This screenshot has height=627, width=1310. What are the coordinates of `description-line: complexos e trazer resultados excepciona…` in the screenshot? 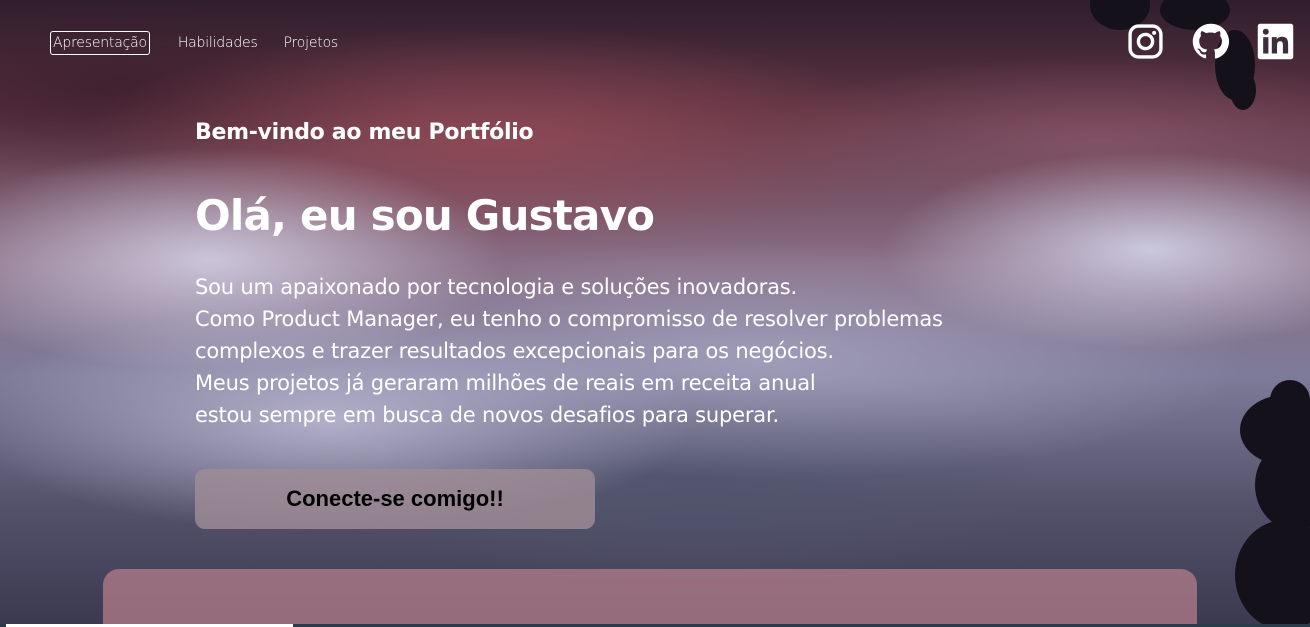 It's located at (514, 351).